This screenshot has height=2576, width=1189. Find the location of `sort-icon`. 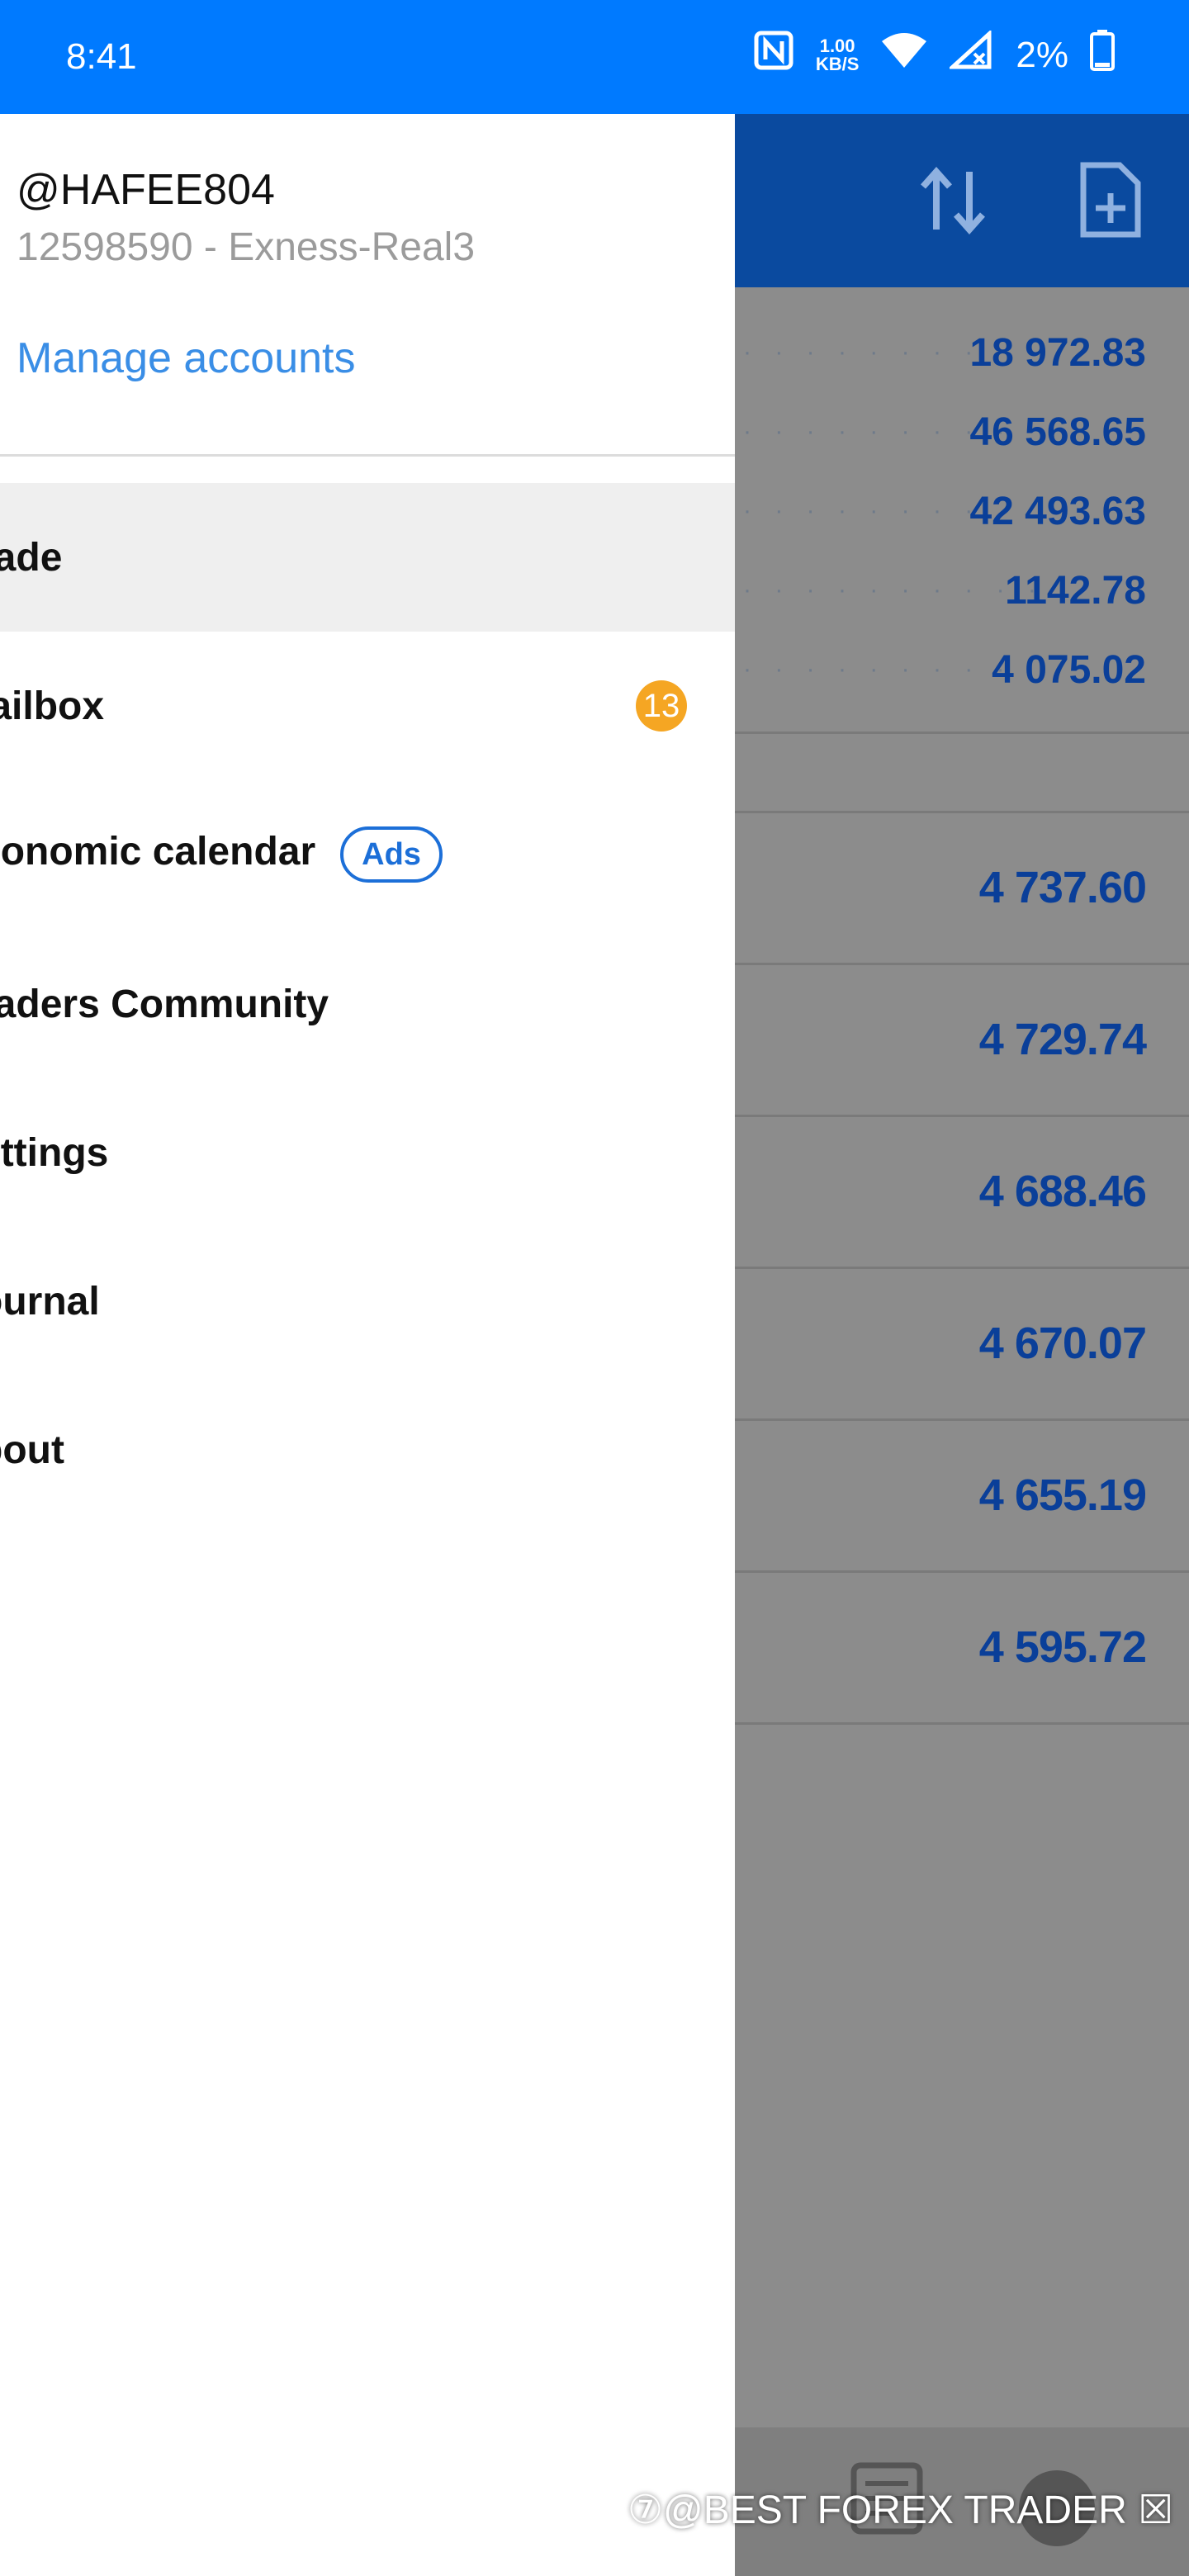

sort-icon is located at coordinates (953, 202).